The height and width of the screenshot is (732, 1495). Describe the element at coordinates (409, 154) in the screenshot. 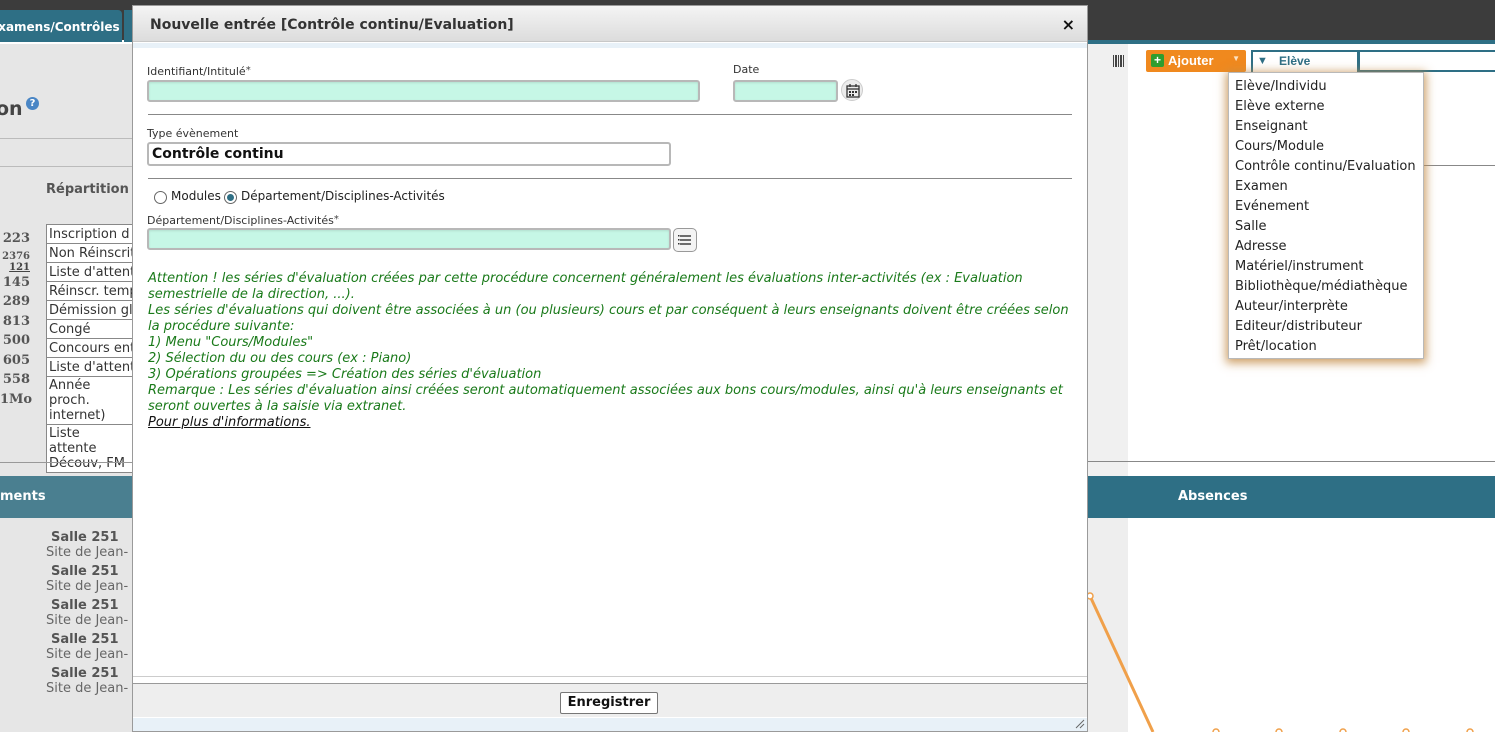

I see `event-type-field: Contrôle continu` at that location.